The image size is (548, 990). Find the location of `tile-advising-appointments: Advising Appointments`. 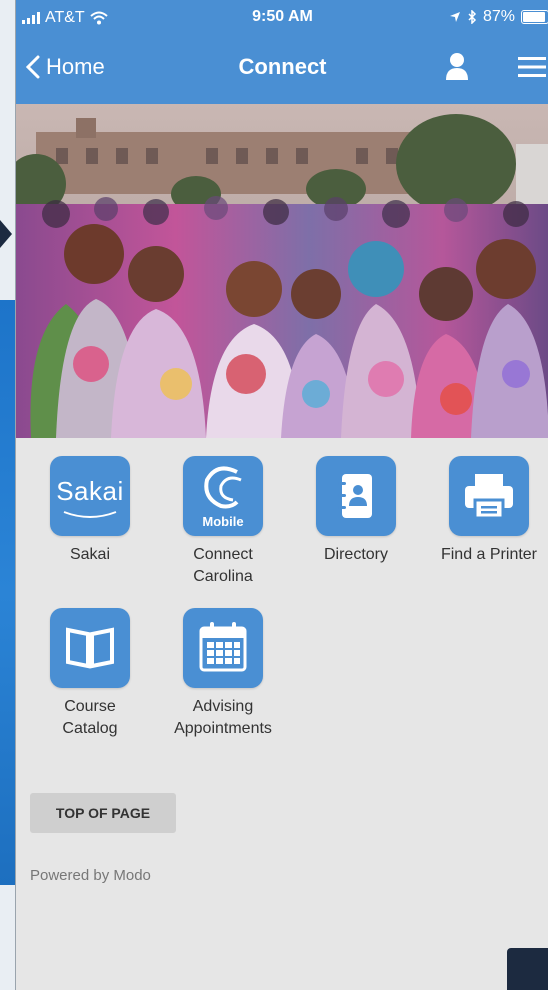

tile-advising-appointments: Advising Appointments is located at coordinates (223, 674).